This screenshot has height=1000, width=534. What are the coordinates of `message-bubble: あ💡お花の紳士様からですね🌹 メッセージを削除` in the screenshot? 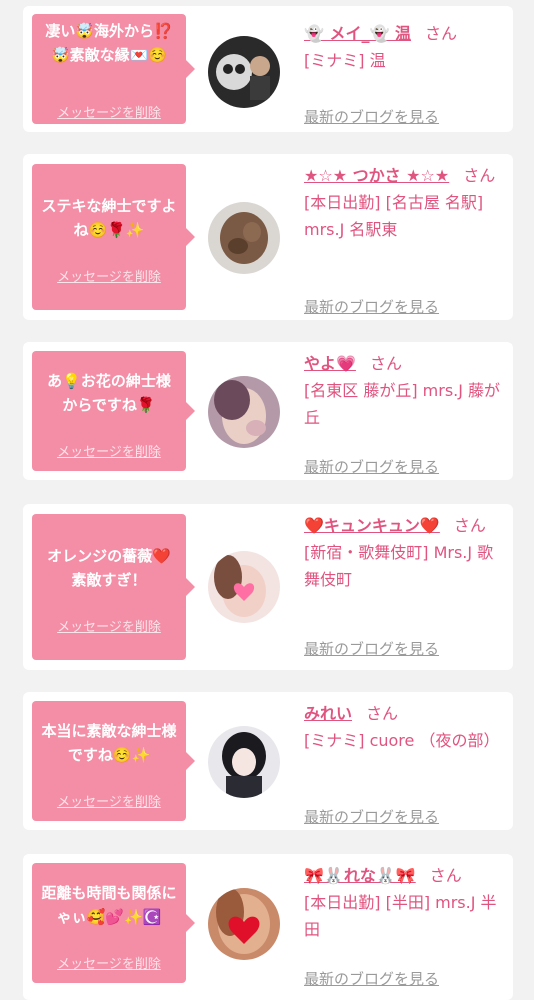 It's located at (113, 411).